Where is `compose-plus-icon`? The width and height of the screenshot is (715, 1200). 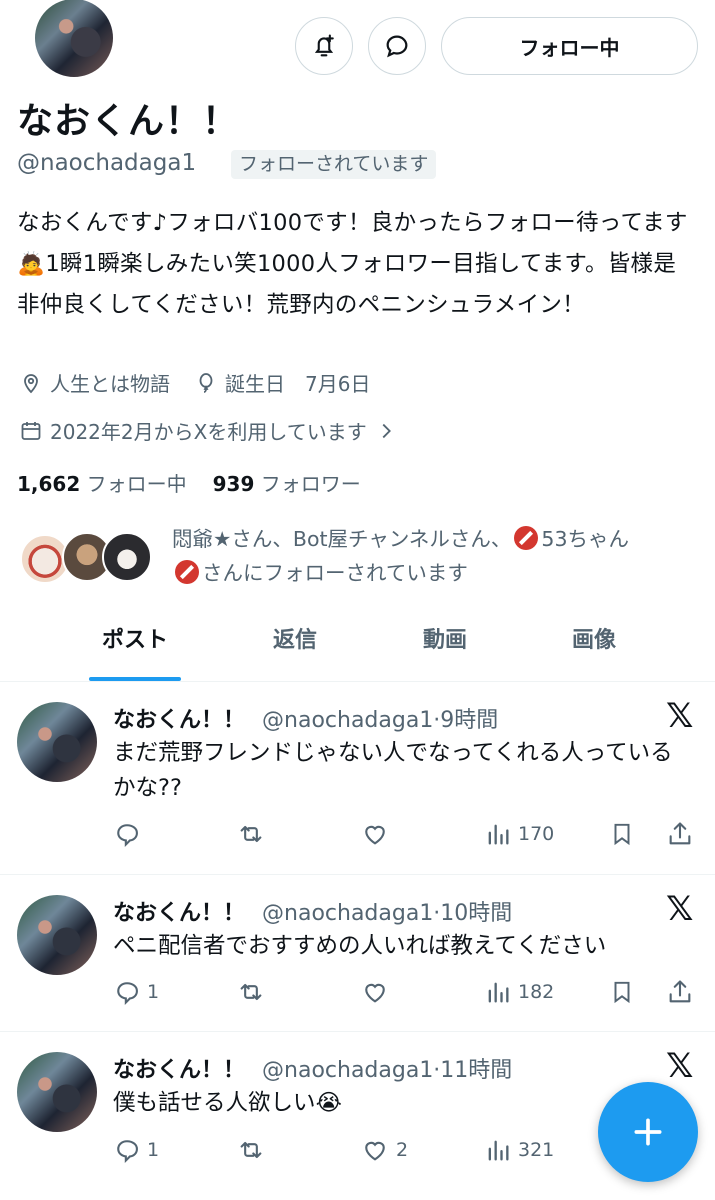 compose-plus-icon is located at coordinates (648, 1132).